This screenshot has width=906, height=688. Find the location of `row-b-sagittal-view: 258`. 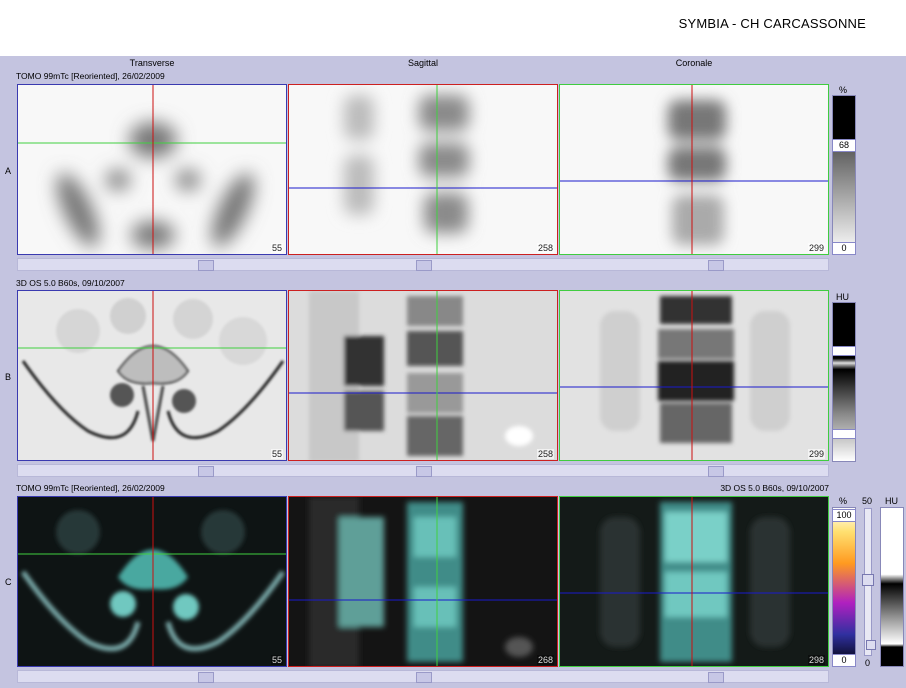

row-b-sagittal-view: 258 is located at coordinates (423, 375).